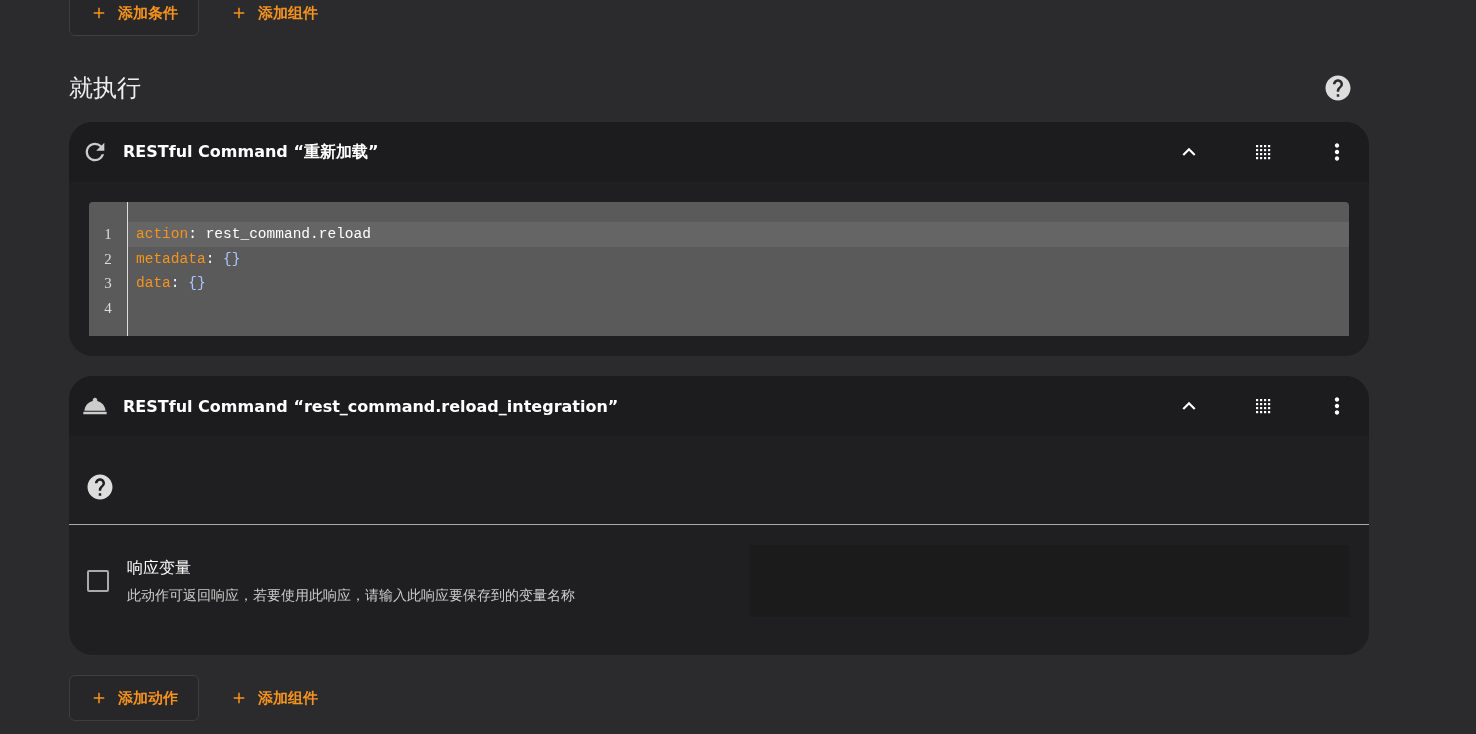  What do you see at coordinates (108, 234) in the screenshot?
I see `line-number: 1` at bounding box center [108, 234].